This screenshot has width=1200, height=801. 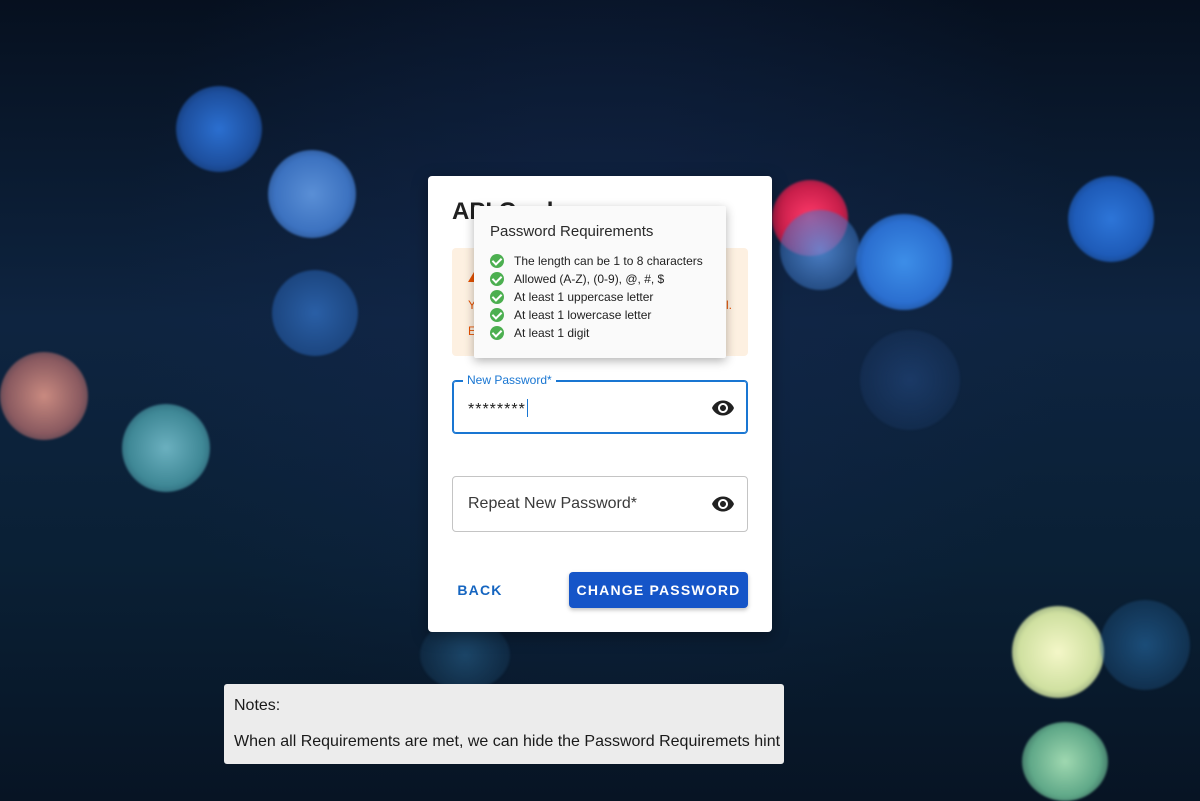 I want to click on requirement-item: At least 1 uppercase letter, so click(x=596, y=297).